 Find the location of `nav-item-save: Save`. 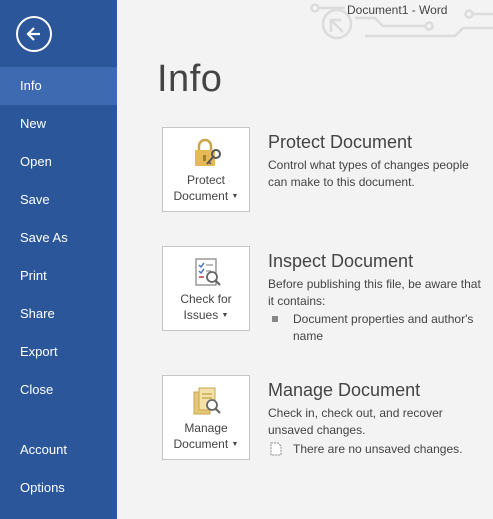

nav-item-save: Save is located at coordinates (58, 200).